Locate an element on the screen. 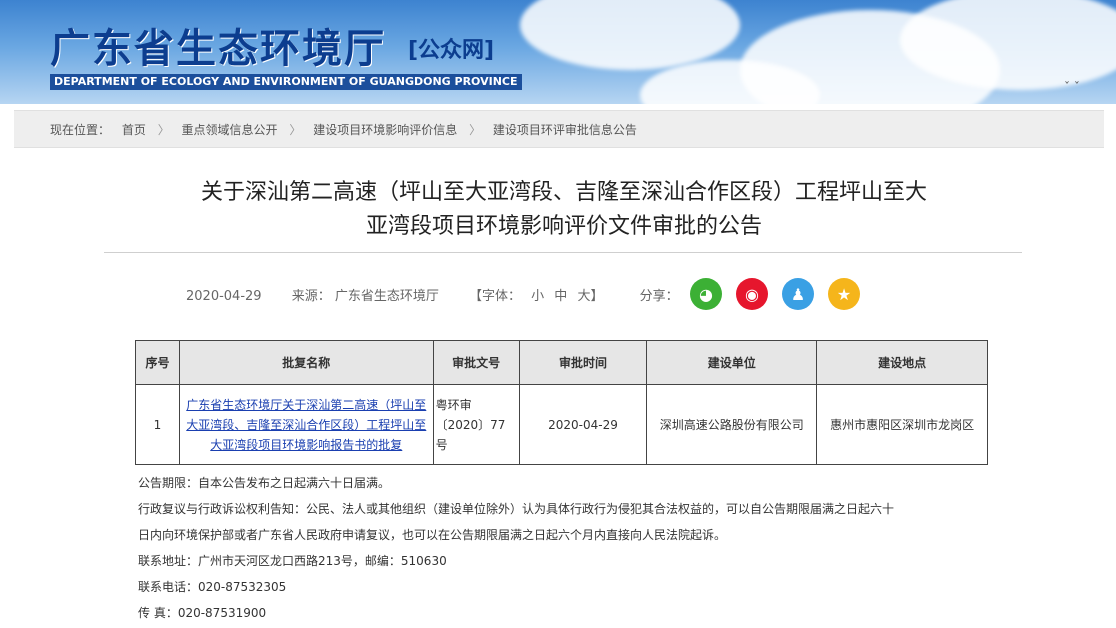 The image size is (1116, 628). column-header: 批复名称 is located at coordinates (306, 362).